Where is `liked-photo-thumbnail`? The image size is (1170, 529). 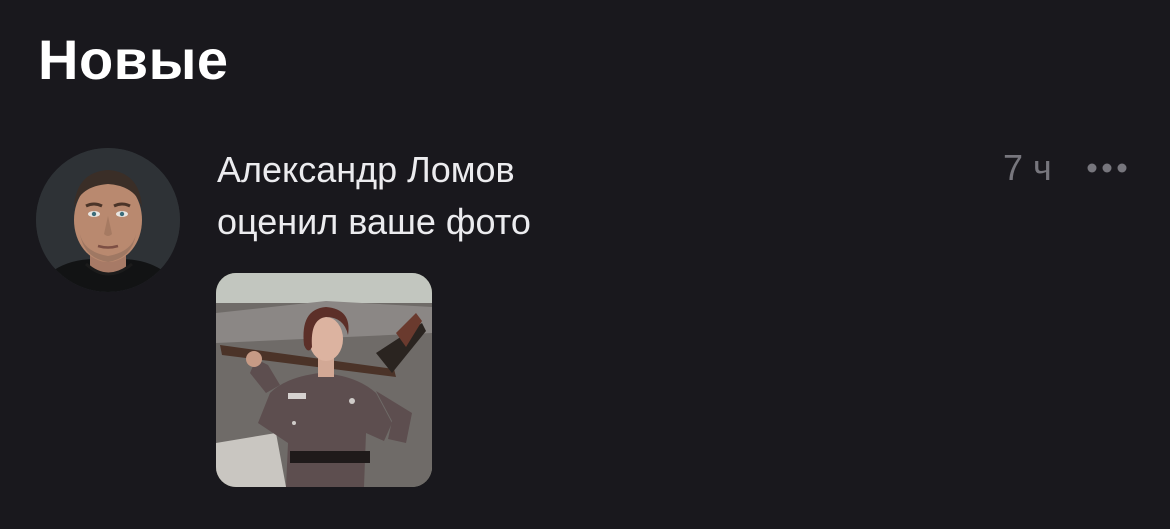 liked-photo-thumbnail is located at coordinates (324, 380).